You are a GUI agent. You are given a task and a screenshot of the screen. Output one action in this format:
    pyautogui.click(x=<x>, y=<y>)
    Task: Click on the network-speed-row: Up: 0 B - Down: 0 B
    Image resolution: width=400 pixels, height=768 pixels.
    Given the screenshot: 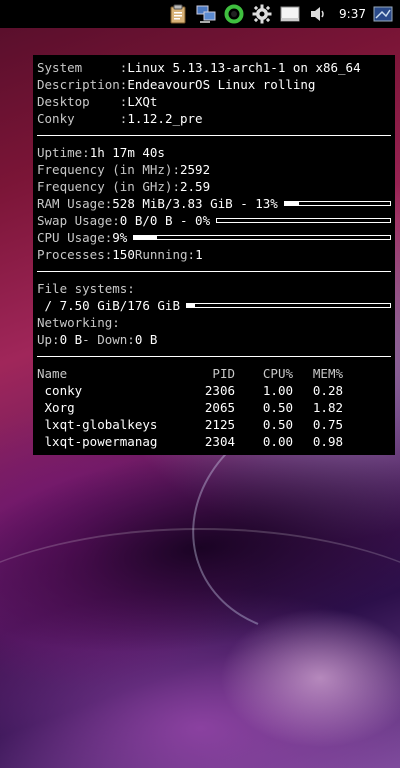 What is the action you would take?
    pyautogui.click(x=214, y=339)
    